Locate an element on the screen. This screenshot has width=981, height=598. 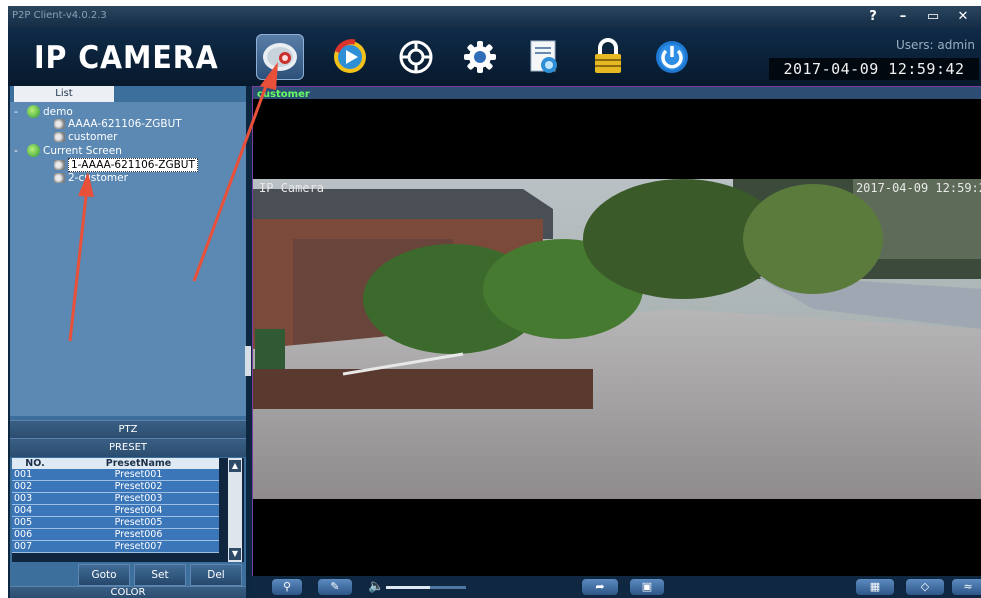
table-row: 003 Preset003 is located at coordinates (115, 498).